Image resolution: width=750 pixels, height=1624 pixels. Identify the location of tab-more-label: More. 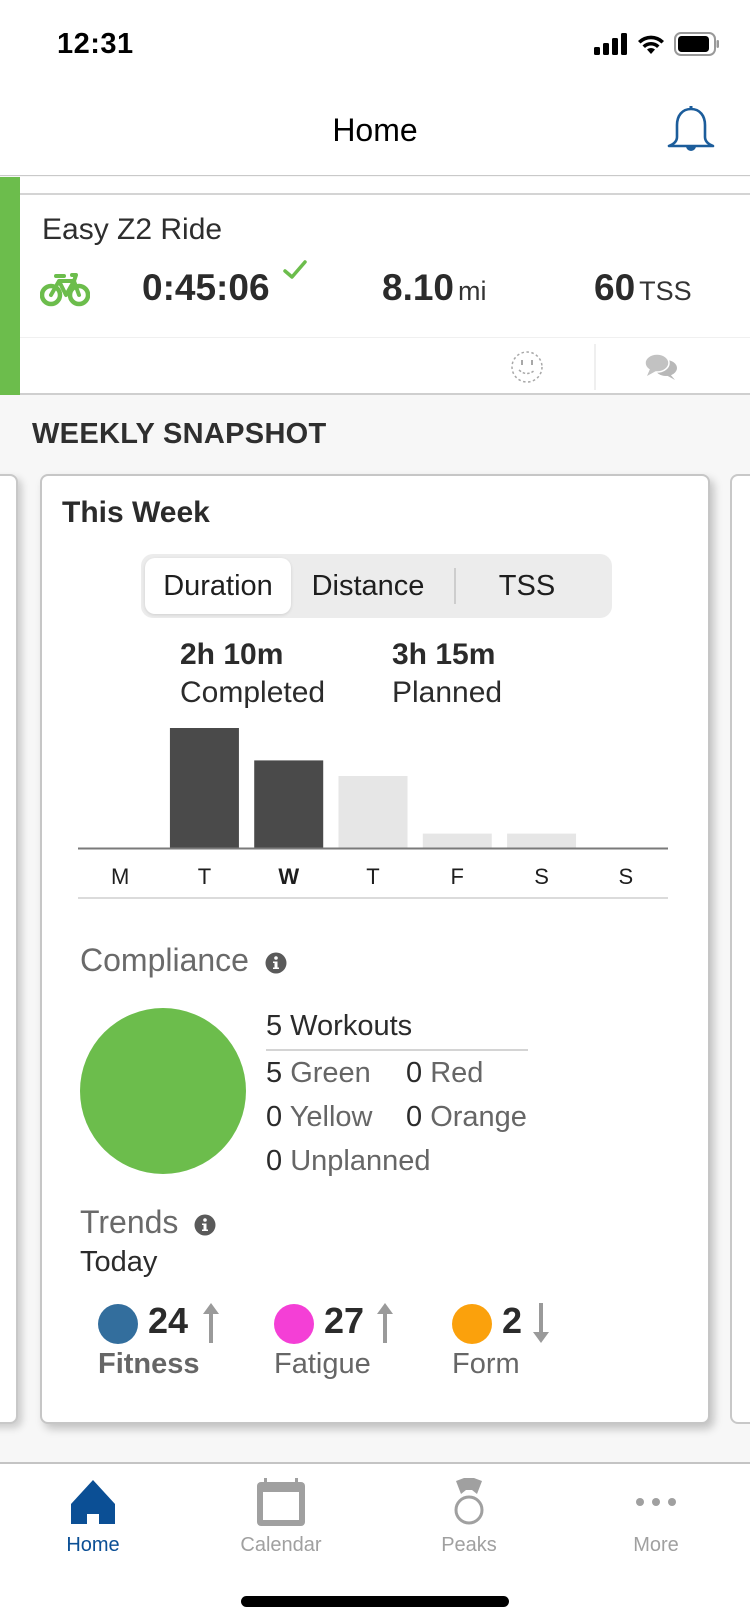
(656, 1545).